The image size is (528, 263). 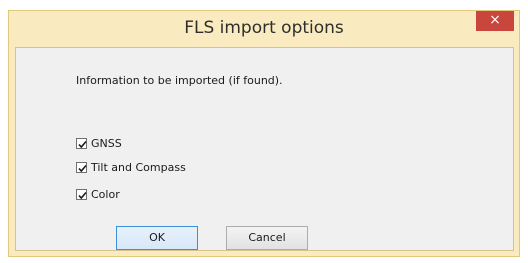 I want to click on title-bar: FLS import options ×, so click(x=264, y=29).